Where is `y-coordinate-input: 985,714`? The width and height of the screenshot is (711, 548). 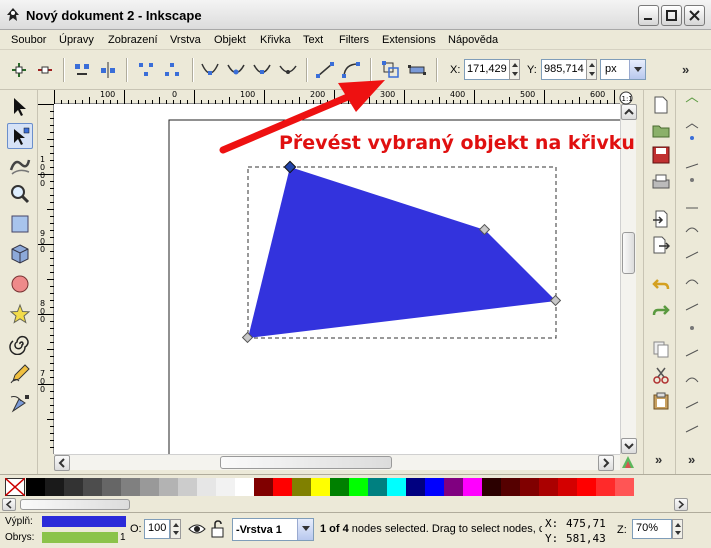 y-coordinate-input: 985,714 is located at coordinates (564, 69).